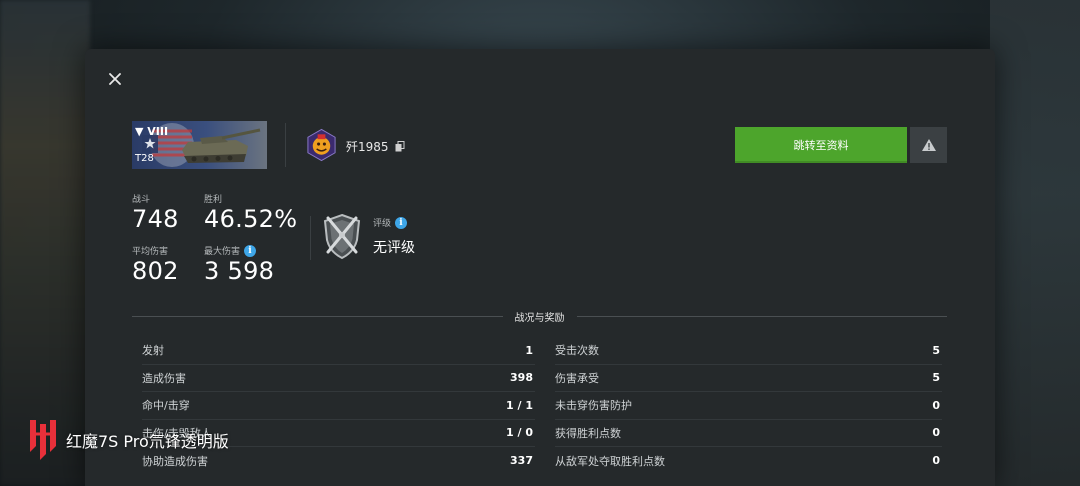 Image resolution: width=1080 pixels, height=486 pixels. What do you see at coordinates (147, 441) in the screenshot?
I see `watermark-text: 红魔7S Pro氘锋透明版` at bounding box center [147, 441].